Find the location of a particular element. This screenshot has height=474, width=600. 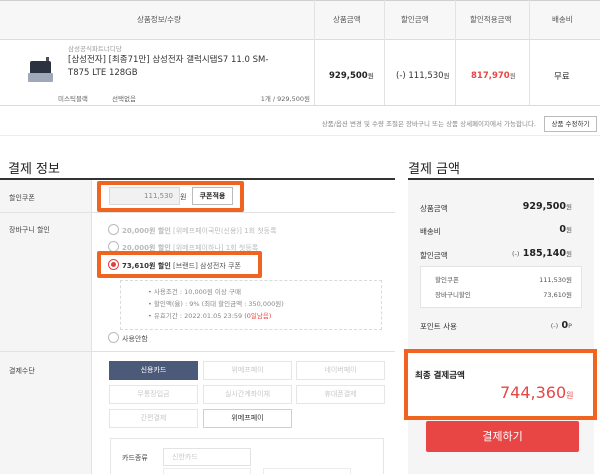

sub-cart-label: 장바구니할인 is located at coordinates (453, 295).